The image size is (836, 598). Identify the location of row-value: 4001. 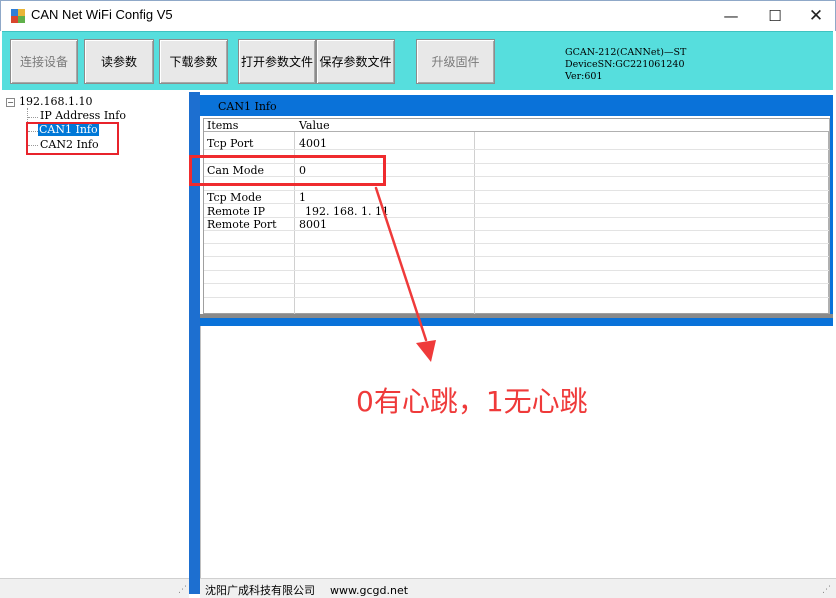
(313, 143).